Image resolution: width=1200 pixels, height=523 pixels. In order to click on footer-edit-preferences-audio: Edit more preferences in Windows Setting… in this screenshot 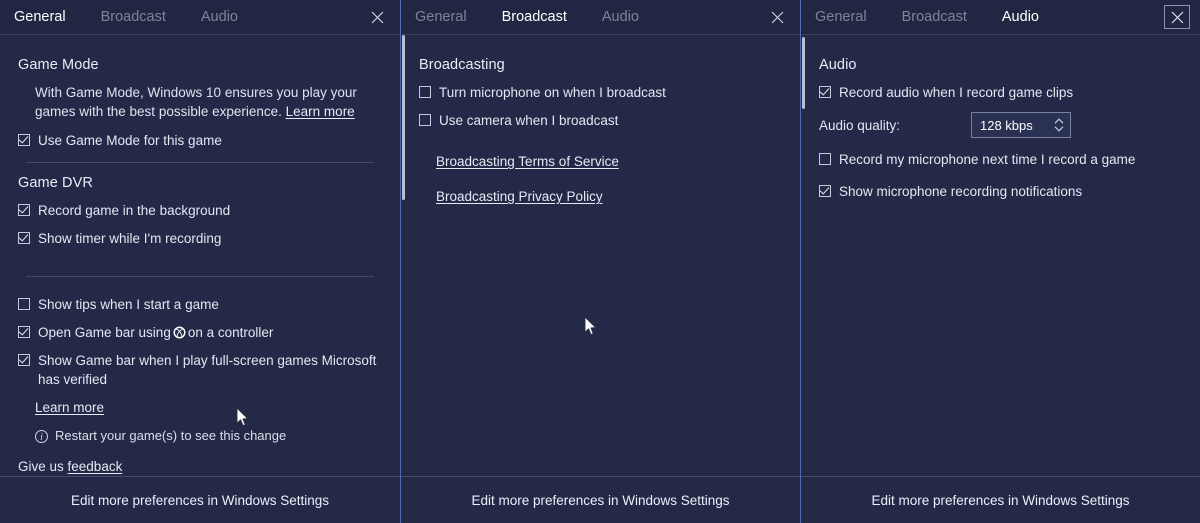, I will do `click(1000, 499)`.